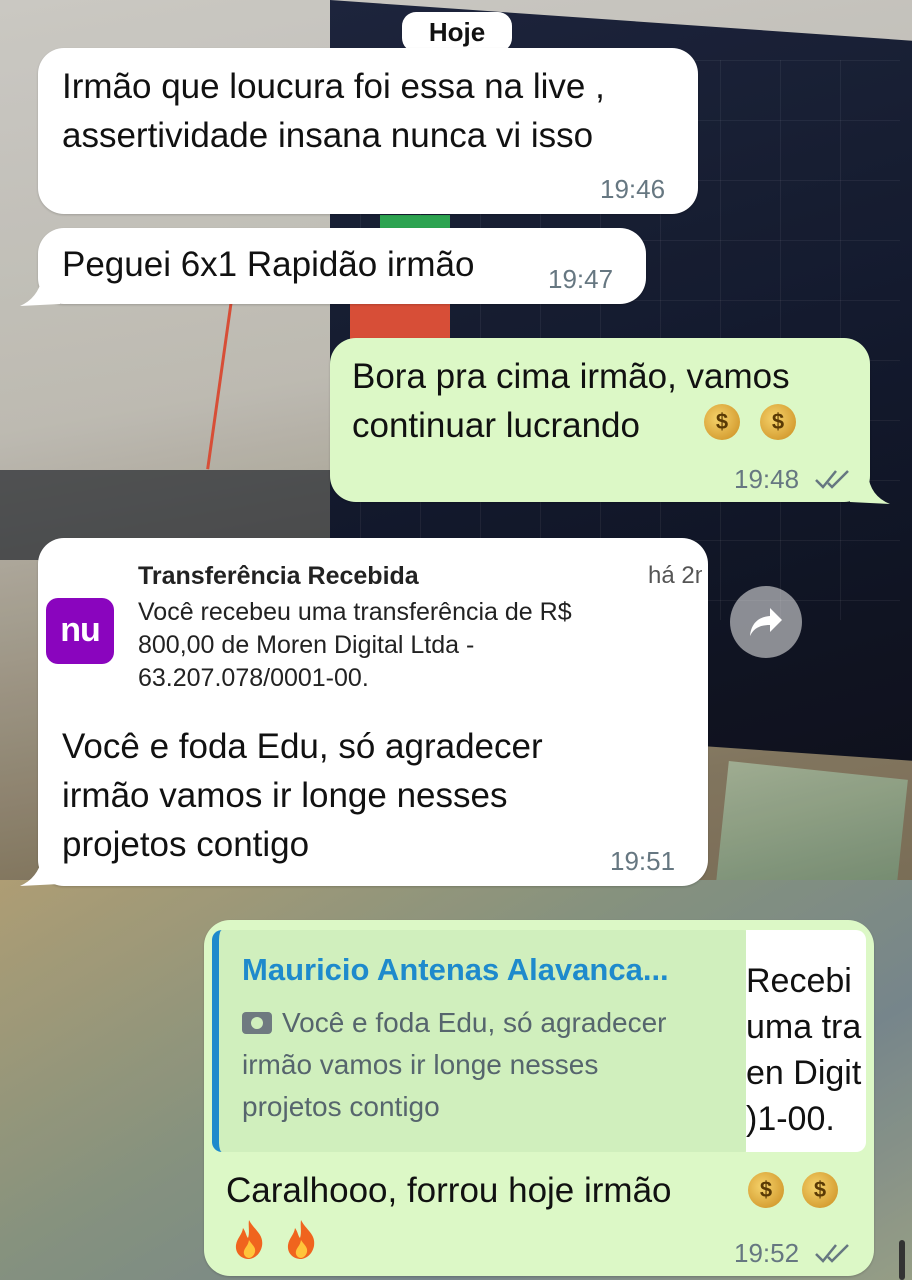  Describe the element at coordinates (902, 1260) in the screenshot. I see `scrollbar` at that location.